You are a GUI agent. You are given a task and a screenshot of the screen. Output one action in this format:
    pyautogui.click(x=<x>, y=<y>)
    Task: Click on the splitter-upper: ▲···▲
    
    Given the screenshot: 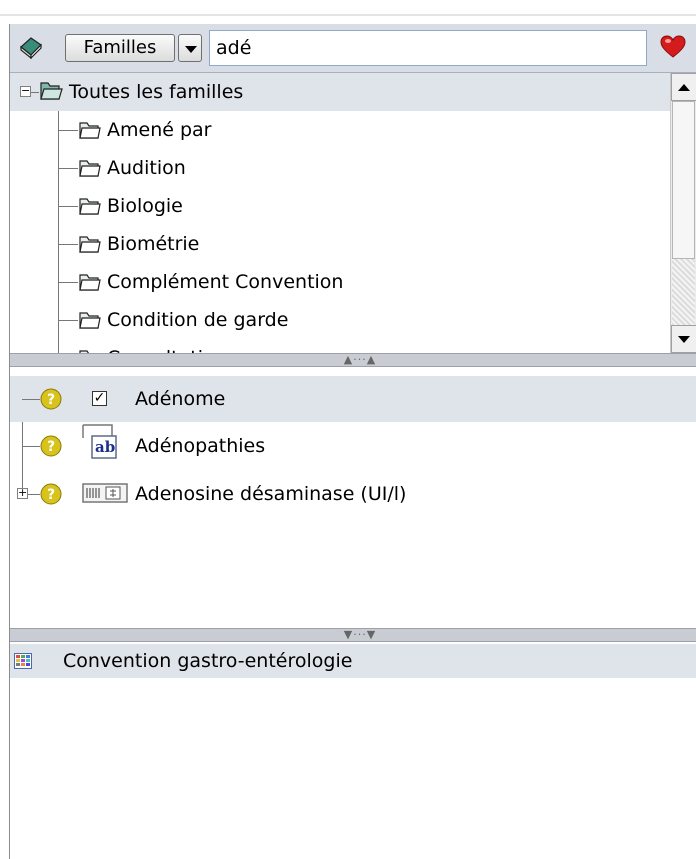 What is the action you would take?
    pyautogui.click(x=353, y=360)
    